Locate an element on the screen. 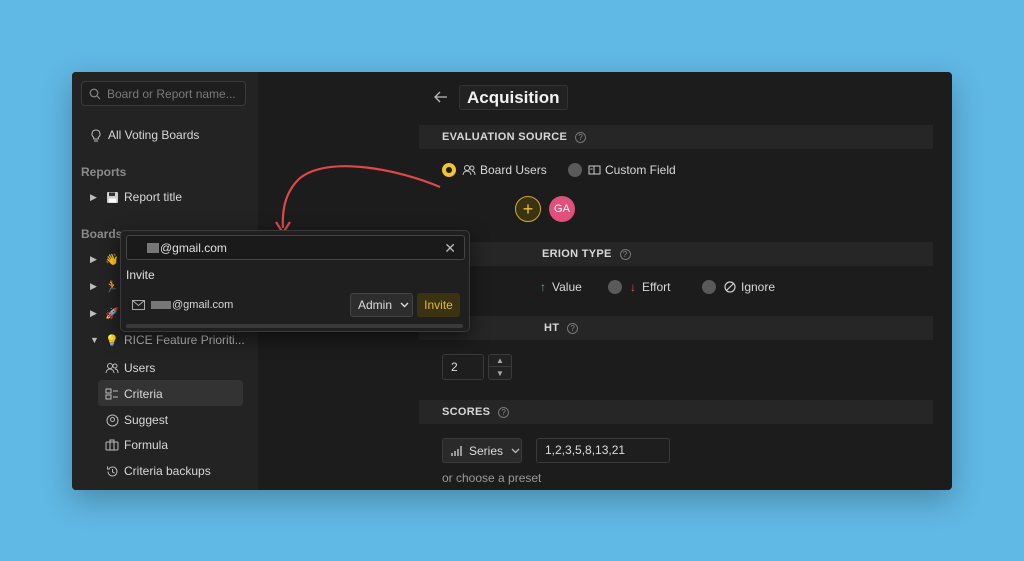 This screenshot has width=1024, height=561. scrollbar is located at coordinates (294, 326).